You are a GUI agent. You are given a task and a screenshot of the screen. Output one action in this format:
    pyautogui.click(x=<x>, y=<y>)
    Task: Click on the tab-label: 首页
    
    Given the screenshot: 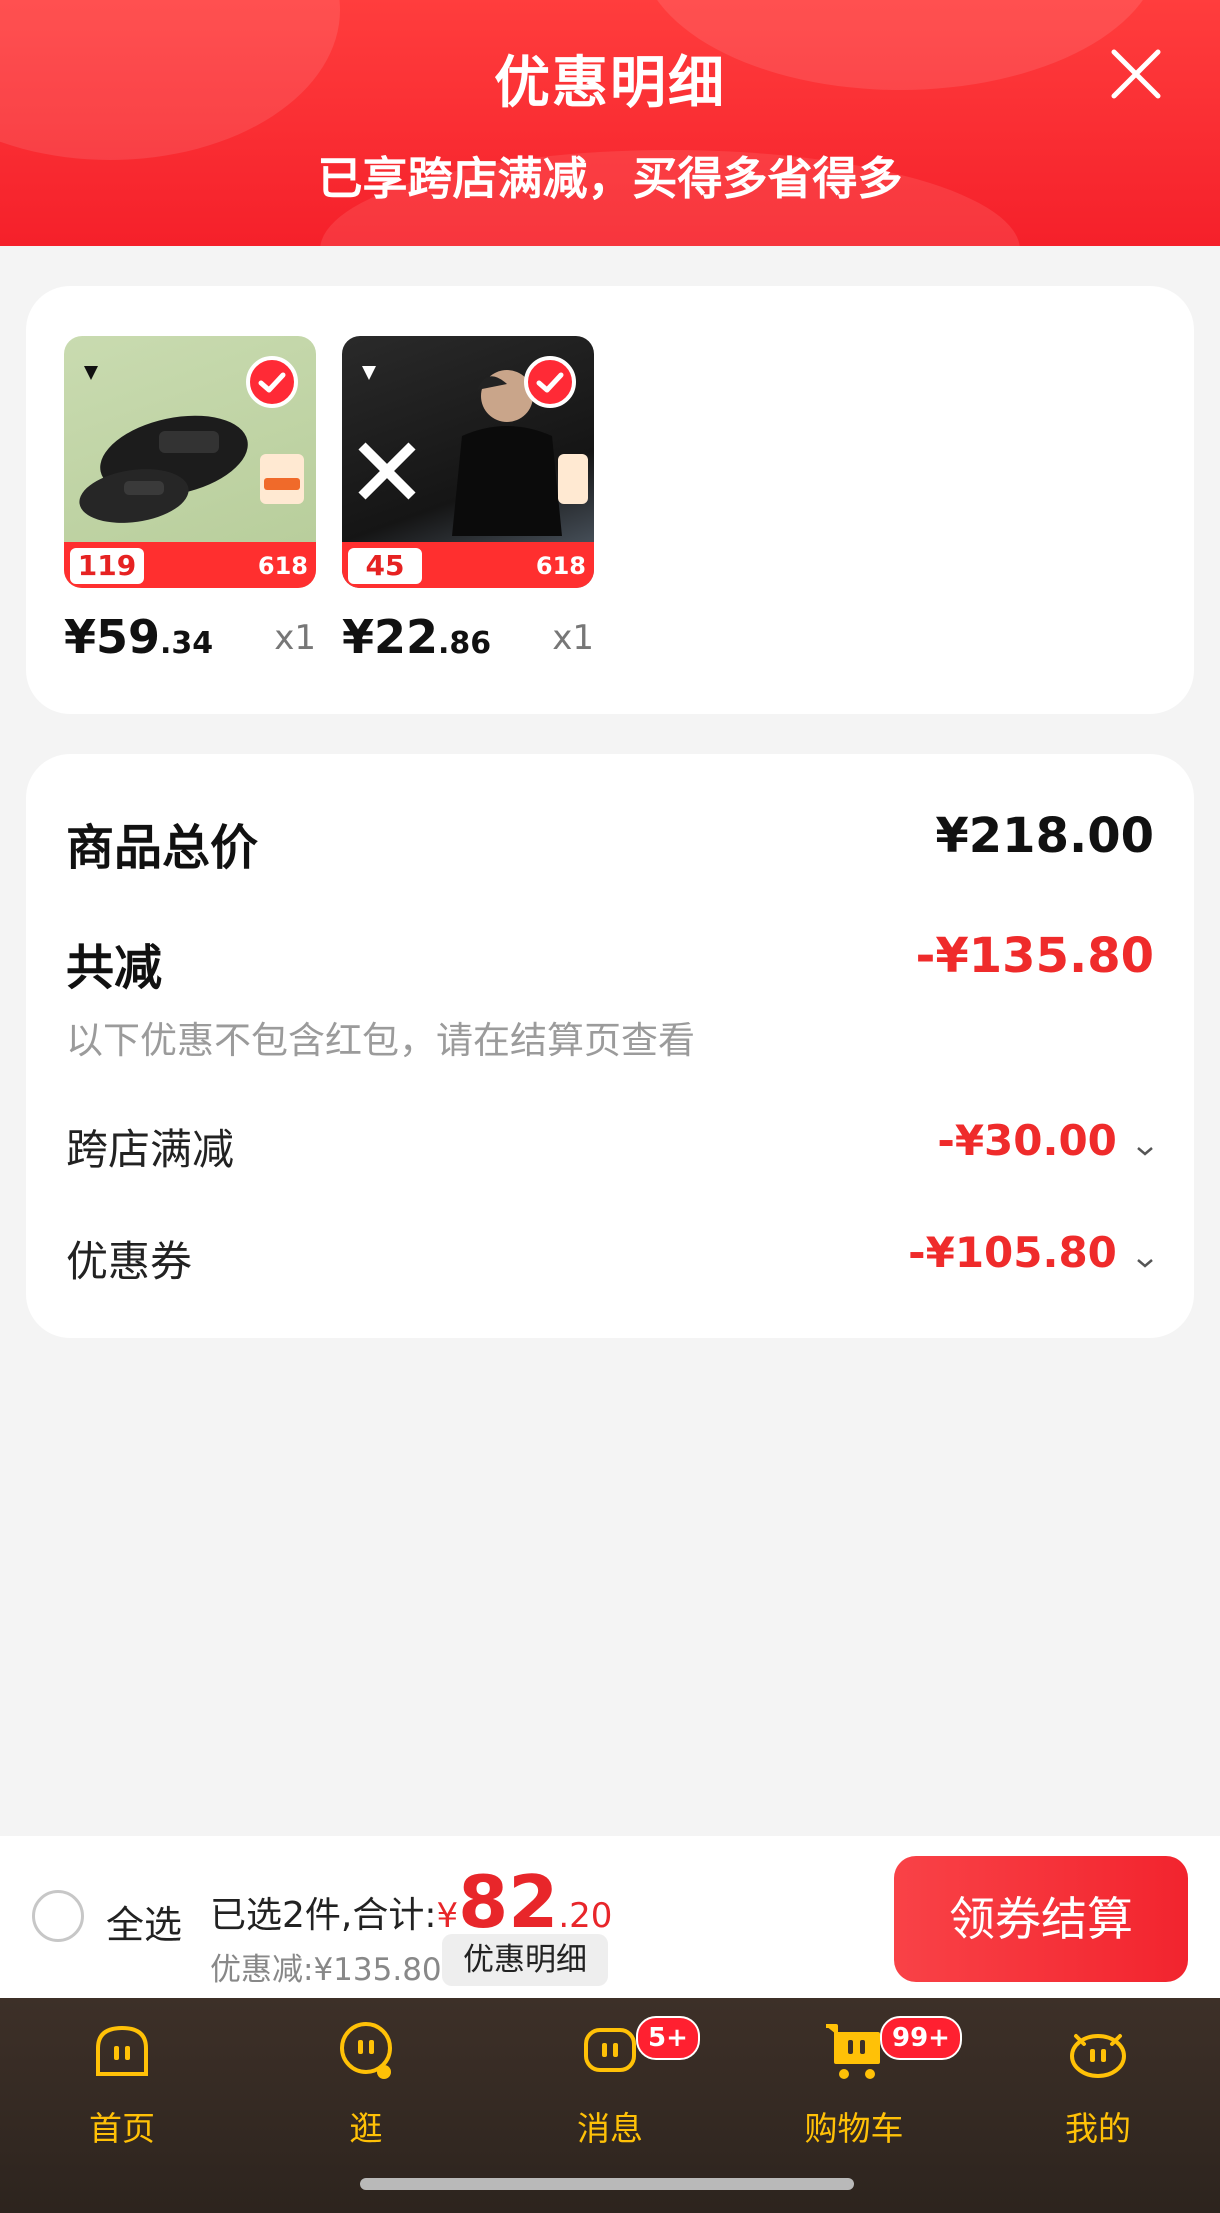 What is the action you would take?
    pyautogui.click(x=122, y=2128)
    